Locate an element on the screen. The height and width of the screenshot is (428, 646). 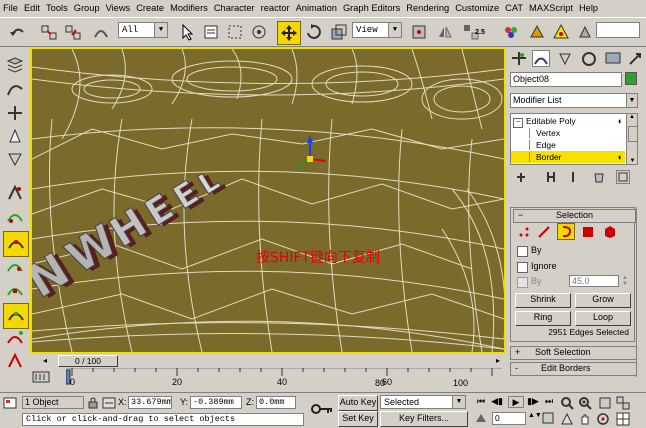
stack-item-vertex: Vertex is located at coordinates (568, 133).